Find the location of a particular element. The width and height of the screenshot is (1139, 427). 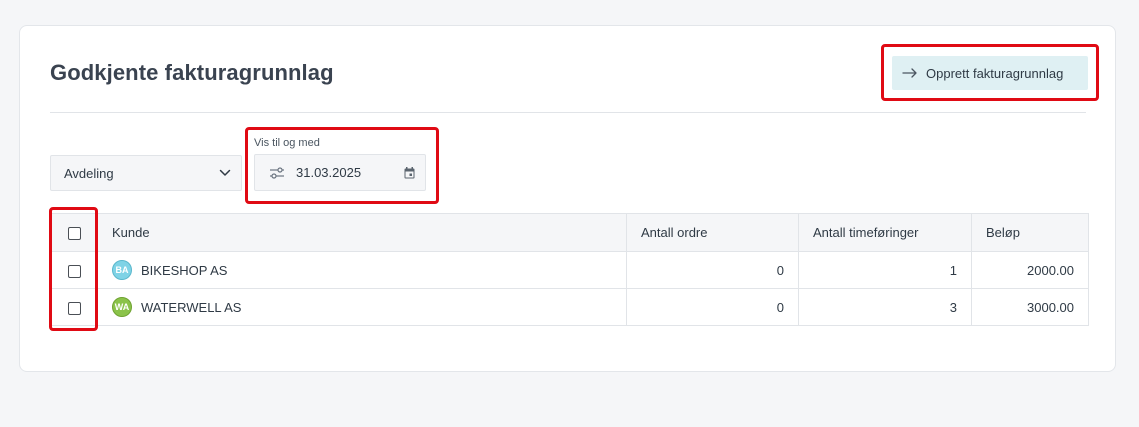

date-filter-field: 31.03.2025 is located at coordinates (340, 172).